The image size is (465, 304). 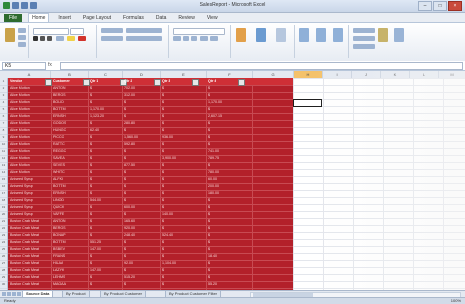 What do you see at coordinates (167, 235) in the screenshot?
I see `table-cell: 524.40` at bounding box center [167, 235].